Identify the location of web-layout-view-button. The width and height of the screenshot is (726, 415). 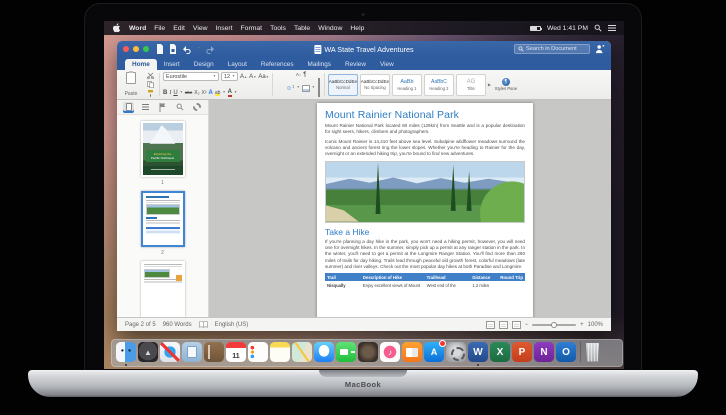
(503, 324).